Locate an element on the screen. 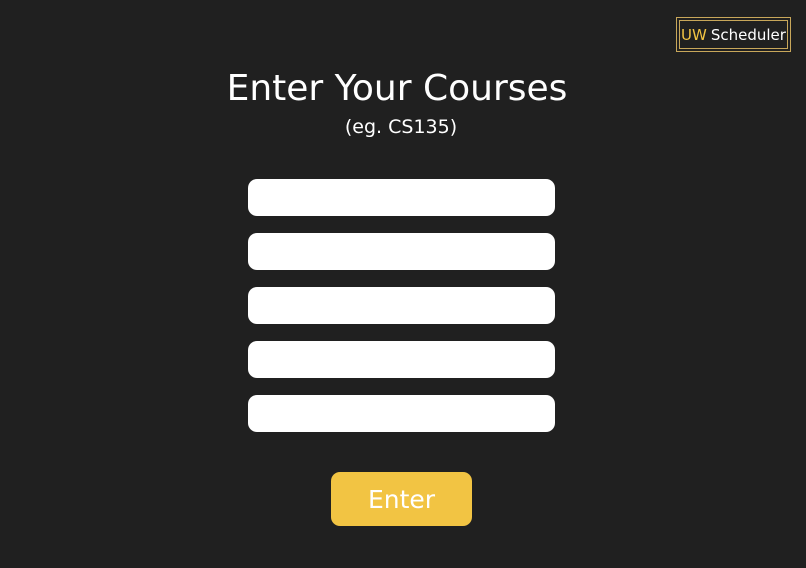  logo-text: Scheduler is located at coordinates (748, 34).